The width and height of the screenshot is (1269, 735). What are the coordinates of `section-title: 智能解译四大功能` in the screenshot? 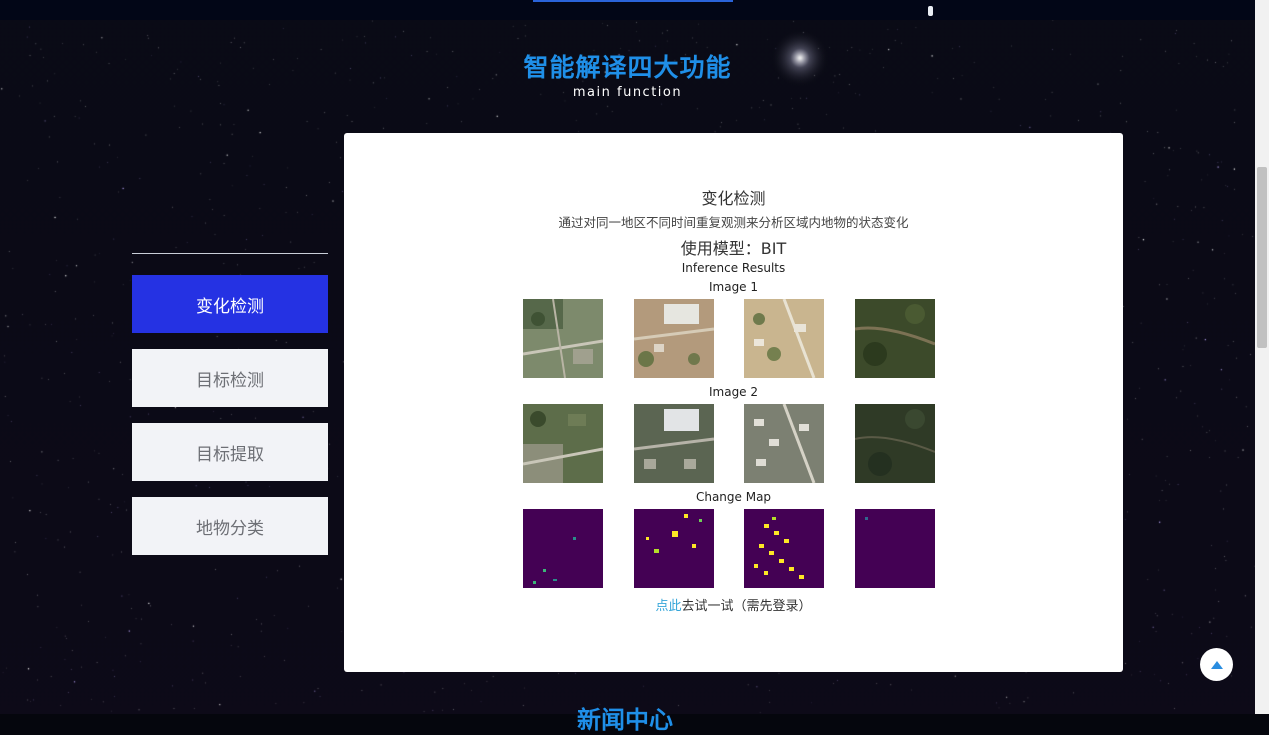 It's located at (627, 67).